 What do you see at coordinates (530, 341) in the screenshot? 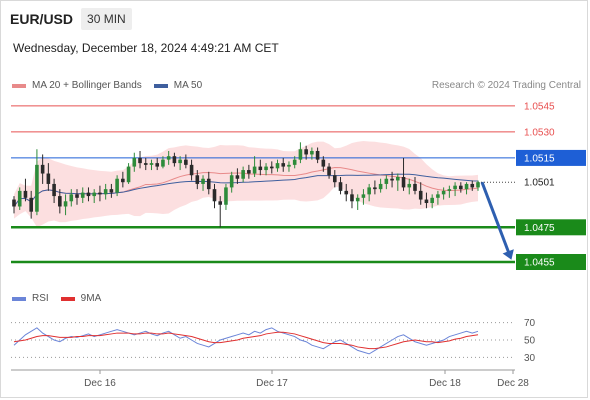
I see `rsi-tick-label: 50` at bounding box center [530, 341].